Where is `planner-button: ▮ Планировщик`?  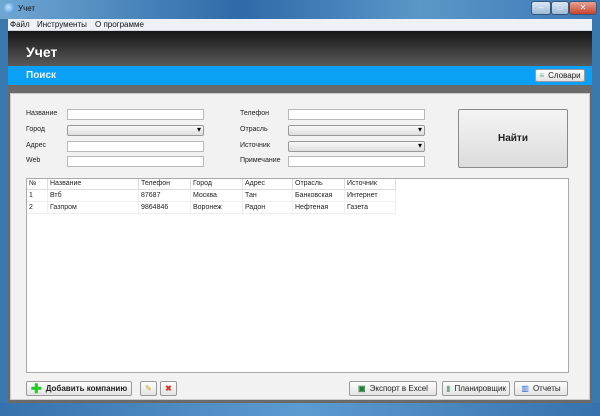
planner-button: ▮ Планировщик is located at coordinates (476, 388).